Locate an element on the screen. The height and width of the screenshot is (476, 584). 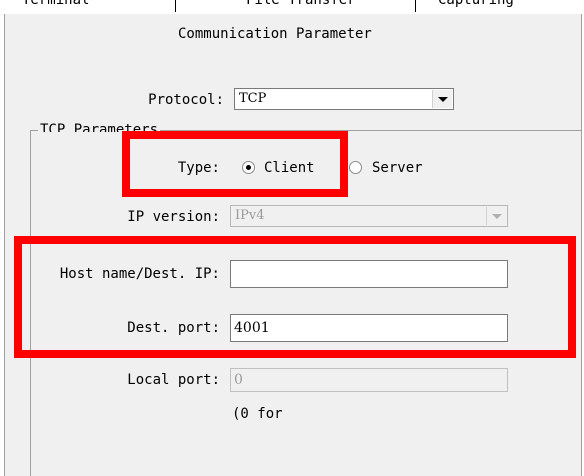
server-radio is located at coordinates (355, 167).